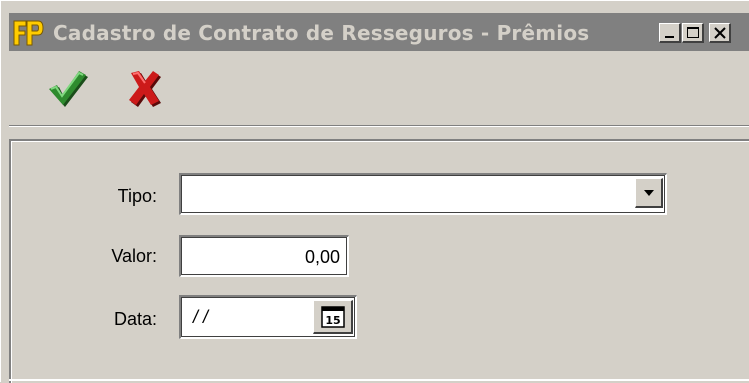 Image resolution: width=749 pixels, height=383 pixels. I want to click on cancel-button, so click(144, 88).